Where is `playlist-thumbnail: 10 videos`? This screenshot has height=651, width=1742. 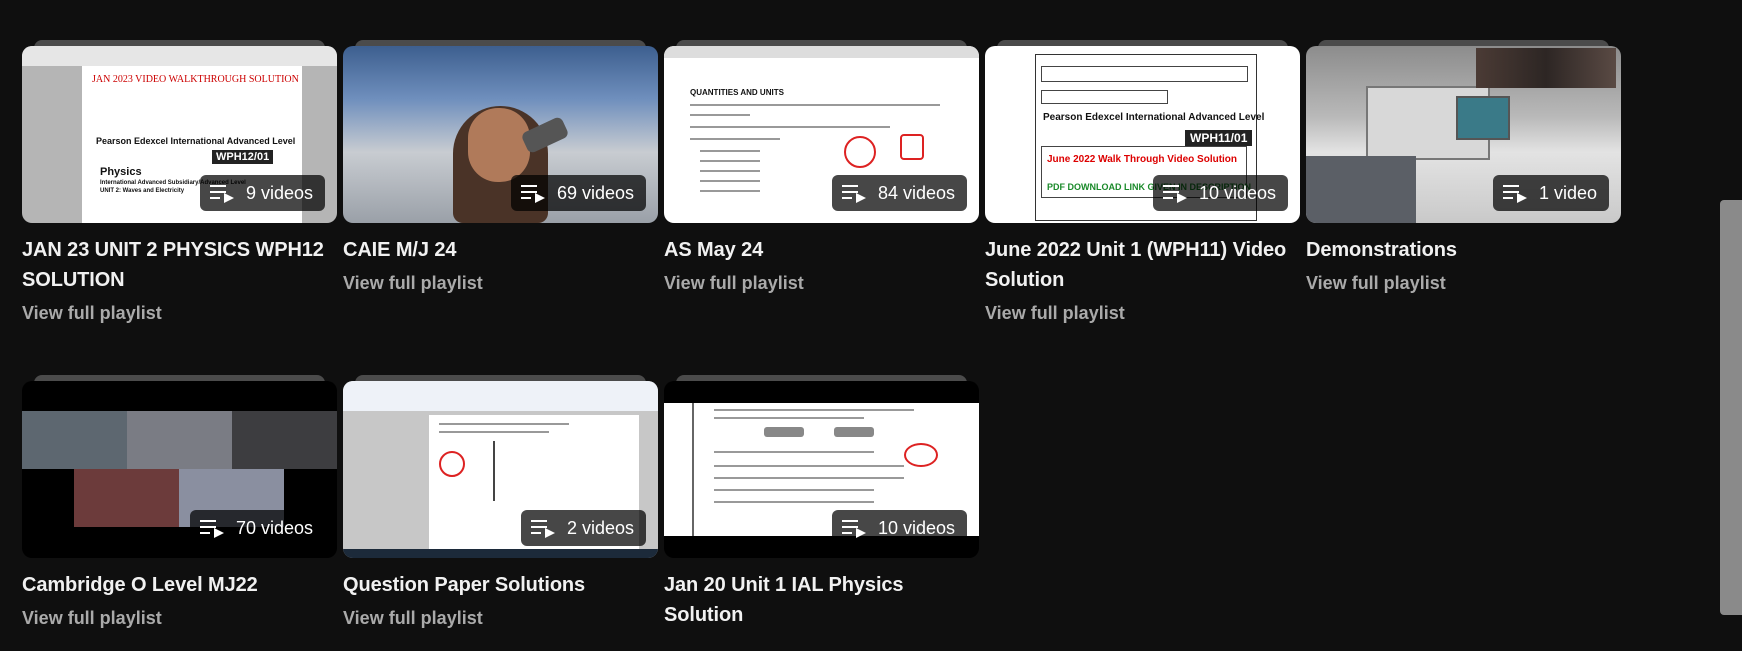
playlist-thumbnail: 10 videos is located at coordinates (821, 469).